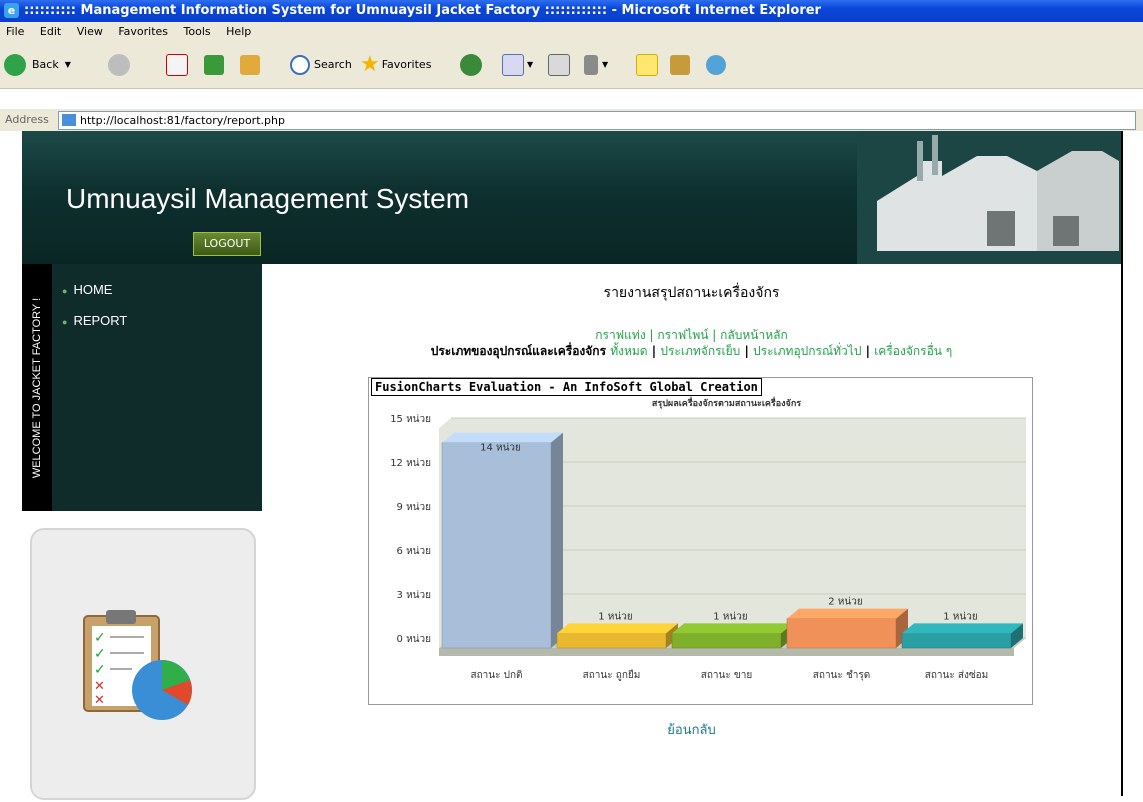  Describe the element at coordinates (300, 65) in the screenshot. I see `search-icon` at that location.